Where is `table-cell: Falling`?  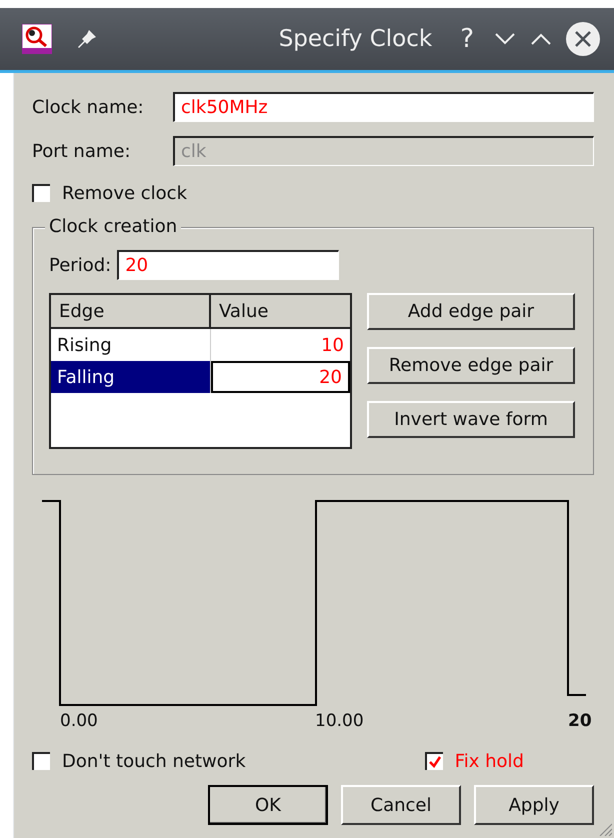 table-cell: Falling is located at coordinates (131, 377).